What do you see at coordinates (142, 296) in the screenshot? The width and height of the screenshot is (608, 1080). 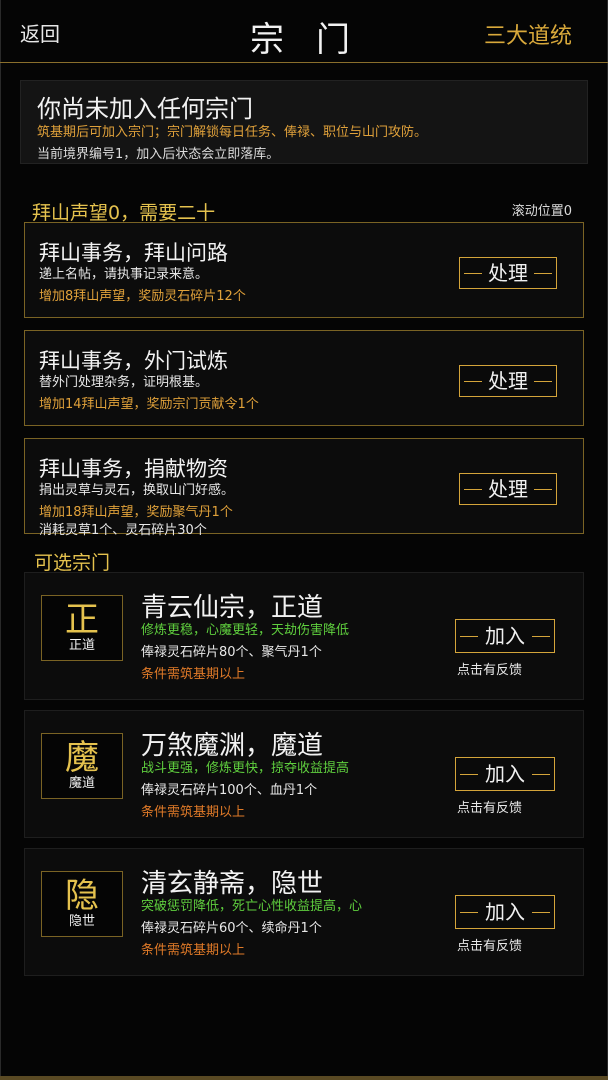 I see `task-reward: 增加8拜山声望，奖励灵石碎片12个` at bounding box center [142, 296].